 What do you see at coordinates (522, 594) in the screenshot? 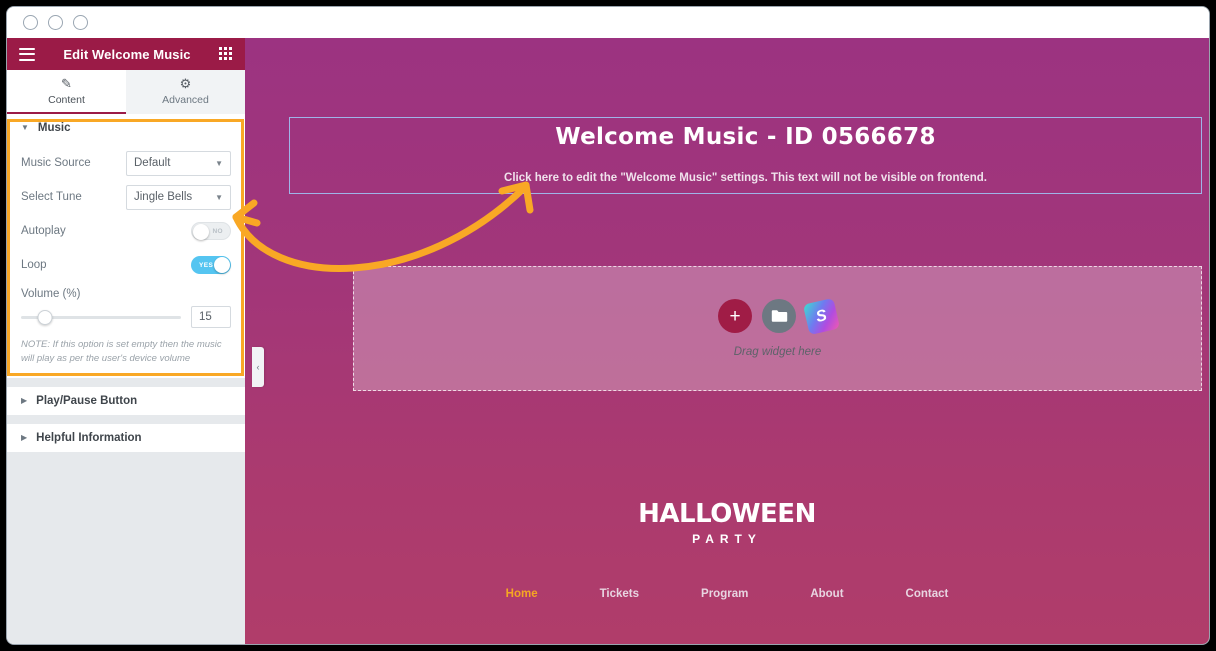
I see `footer-nav-home: Home` at bounding box center [522, 594].